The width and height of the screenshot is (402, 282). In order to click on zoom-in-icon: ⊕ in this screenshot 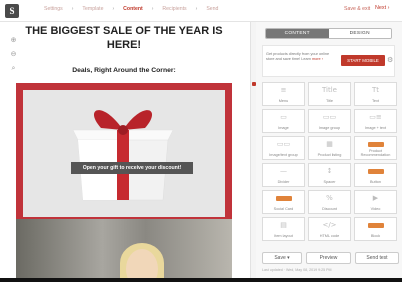, I will do `click(13, 40)`.